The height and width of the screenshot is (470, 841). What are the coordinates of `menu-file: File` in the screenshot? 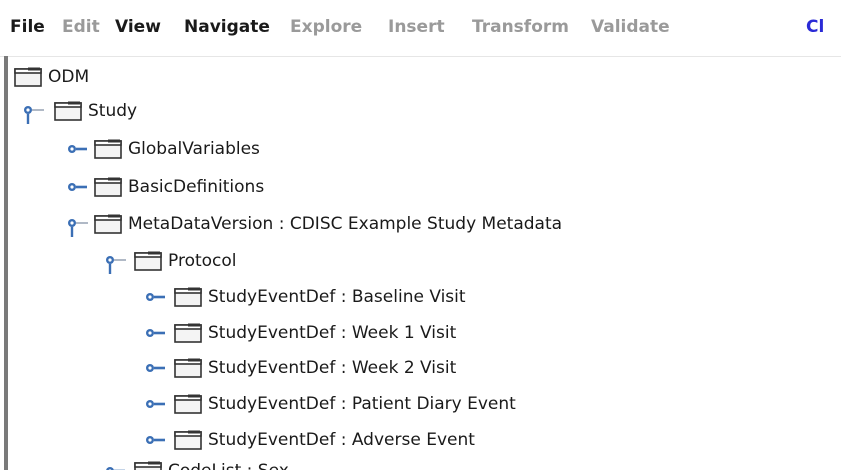 It's located at (27, 27).